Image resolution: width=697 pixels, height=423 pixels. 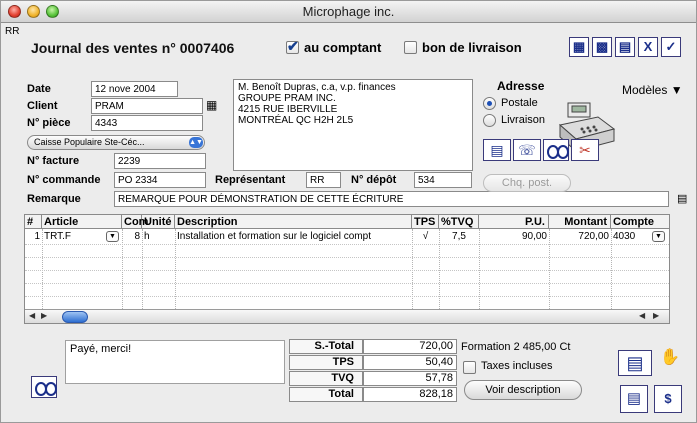 What do you see at coordinates (160, 180) in the screenshot?
I see `commande-field: PO 2334` at bounding box center [160, 180].